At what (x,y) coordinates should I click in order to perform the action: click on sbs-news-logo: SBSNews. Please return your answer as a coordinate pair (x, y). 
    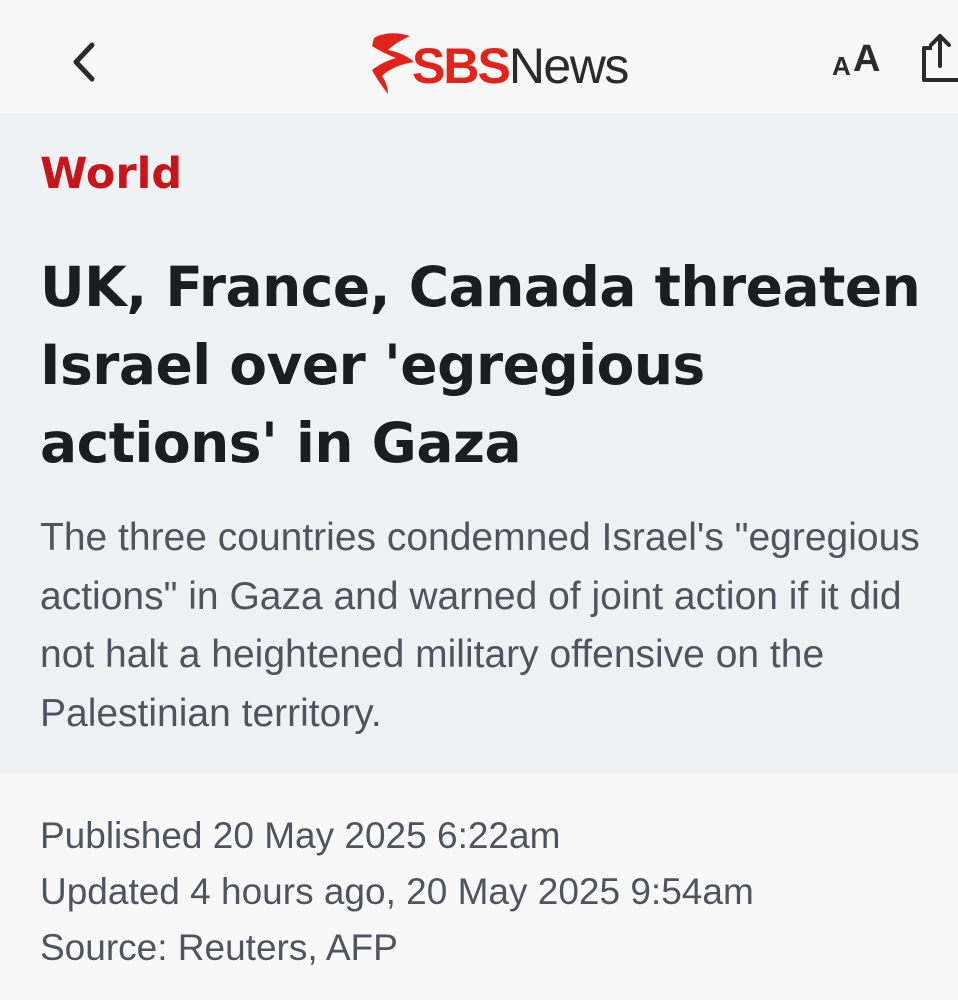
    Looking at the image, I should click on (518, 60).